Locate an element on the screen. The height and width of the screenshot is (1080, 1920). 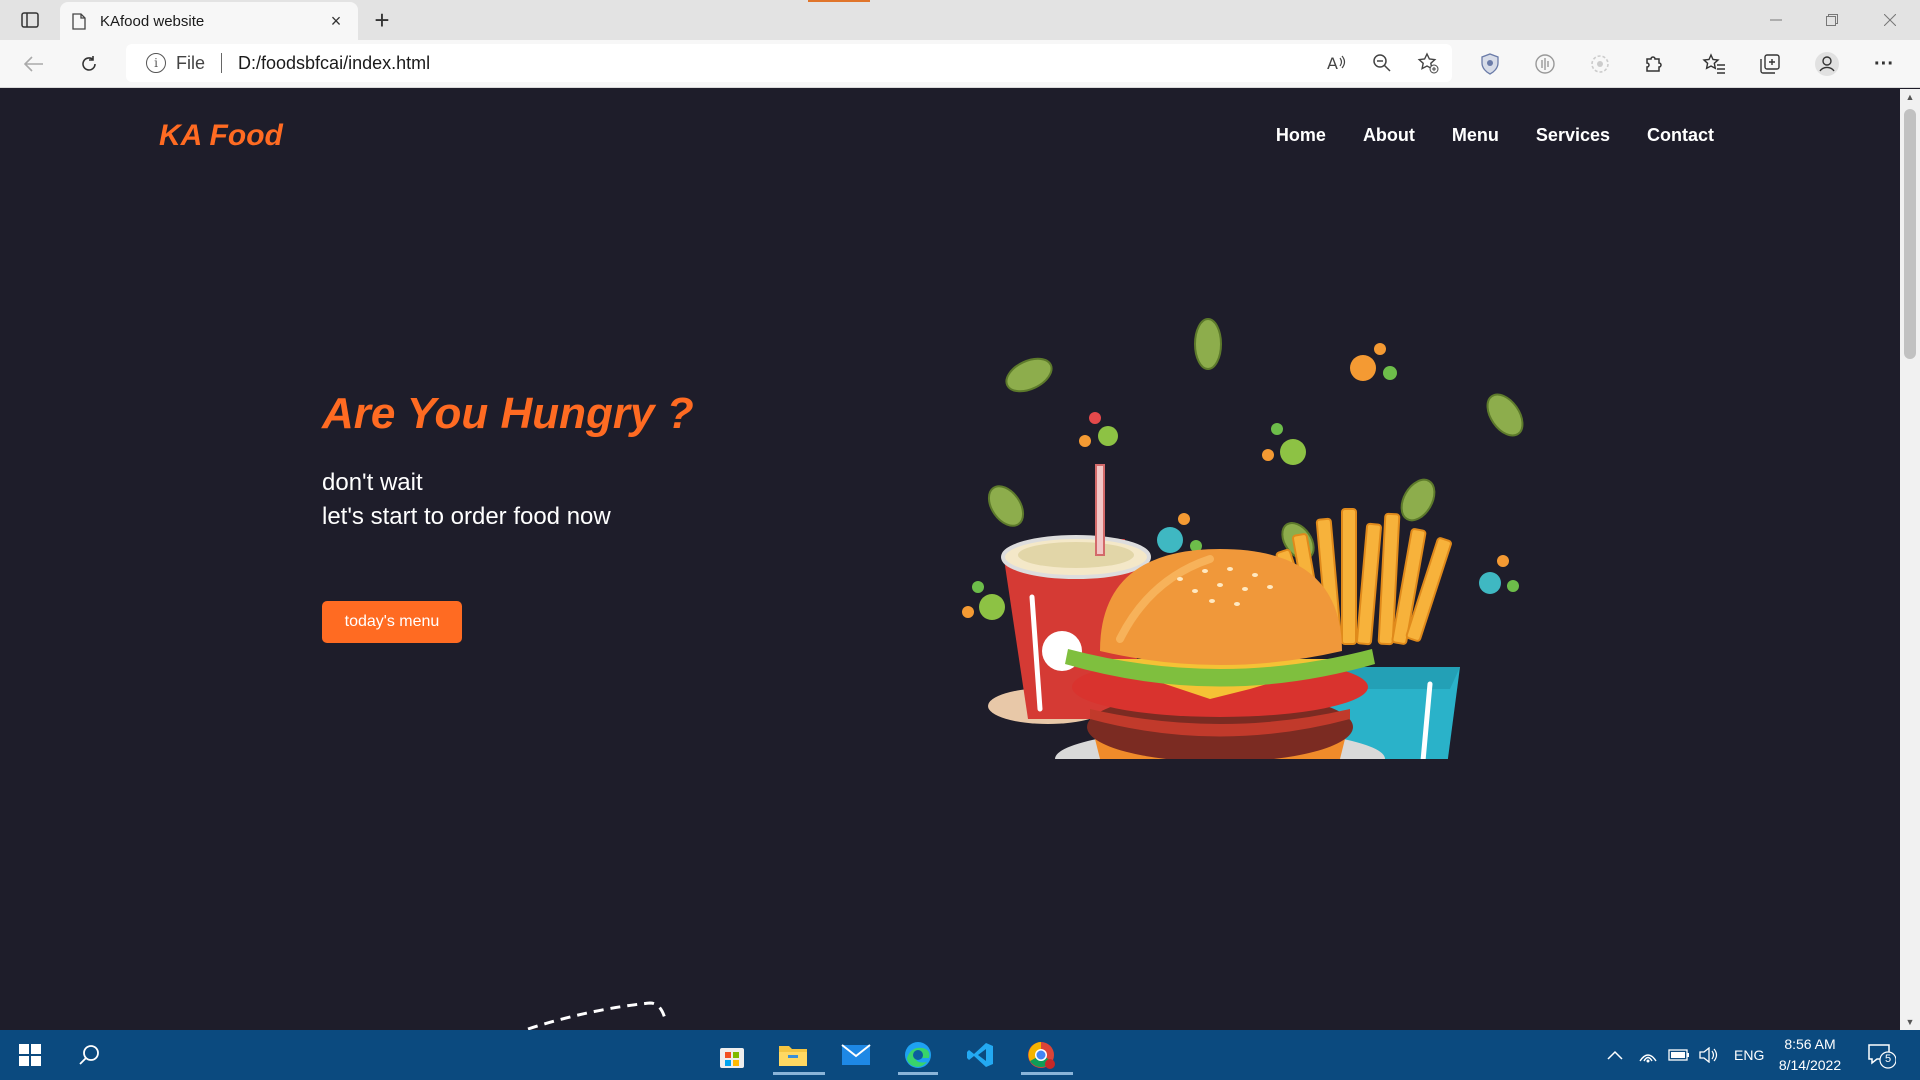
address-url: D:/foodsbfcai/index.html is located at coordinates (334, 63).